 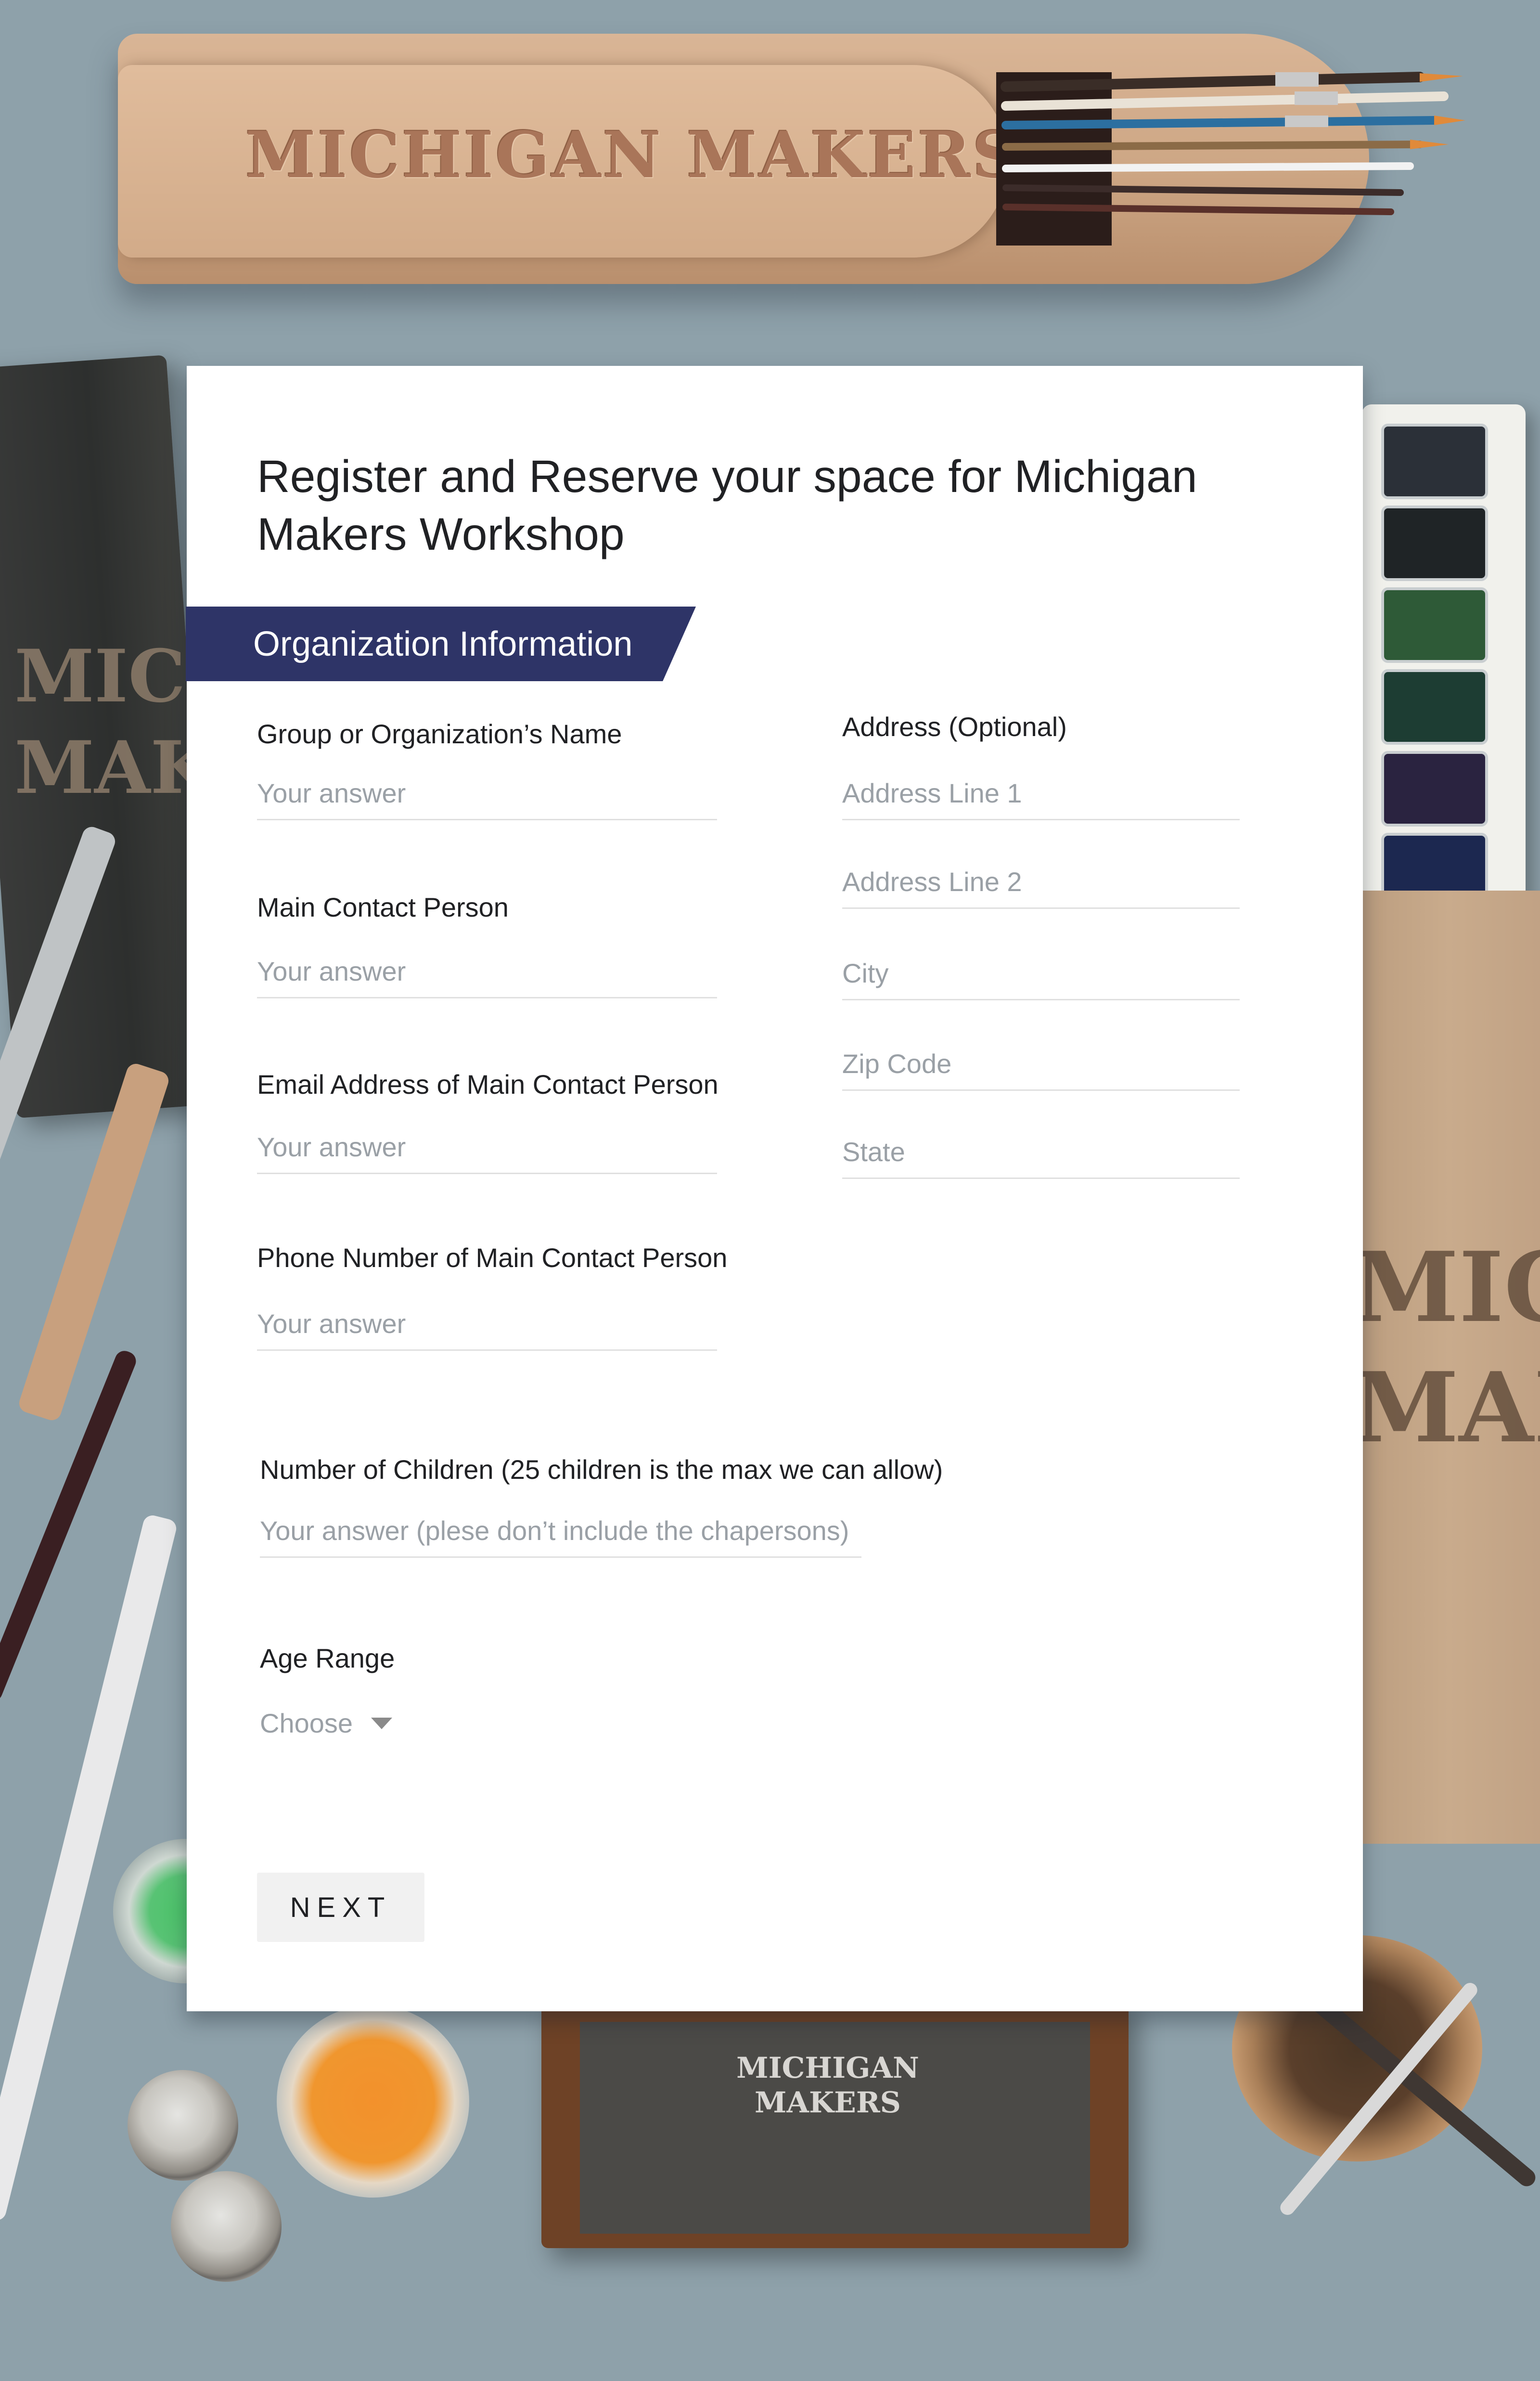 I want to click on contact-phone-label: Phone Number of Main Contact Person, so click(x=492, y=1257).